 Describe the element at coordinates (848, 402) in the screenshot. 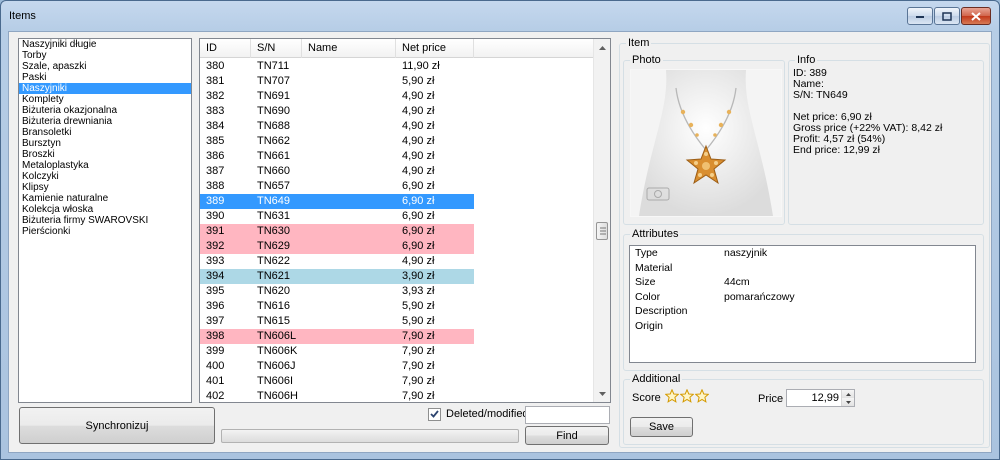

I see `price-decrement-button` at that location.